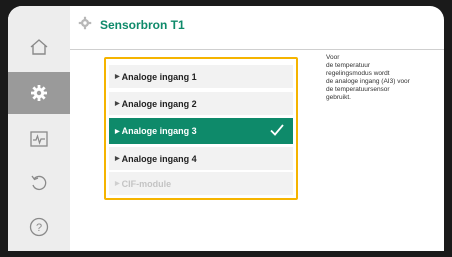 The height and width of the screenshot is (257, 452). What do you see at coordinates (201, 158) in the screenshot?
I see `menu-item-analog-input-4: ▶ Analoge ingang 4` at bounding box center [201, 158].